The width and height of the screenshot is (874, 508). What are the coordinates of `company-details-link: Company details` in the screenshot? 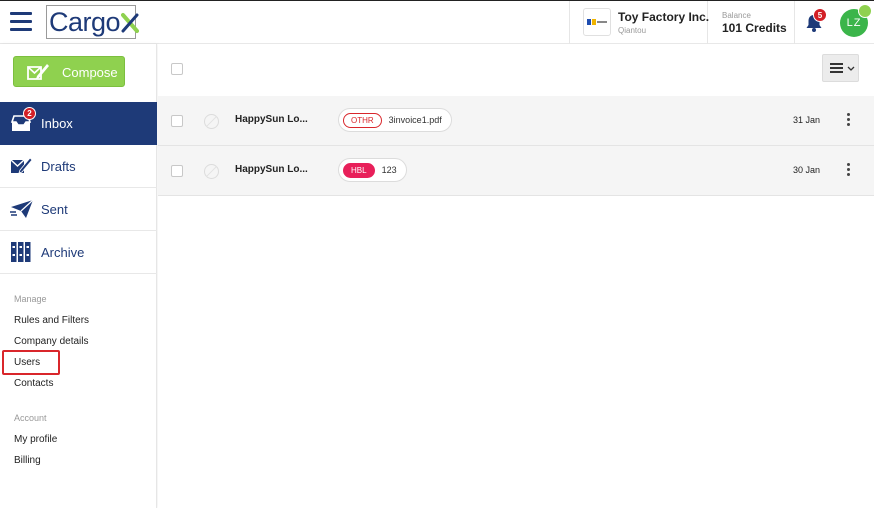 It's located at (51, 341).